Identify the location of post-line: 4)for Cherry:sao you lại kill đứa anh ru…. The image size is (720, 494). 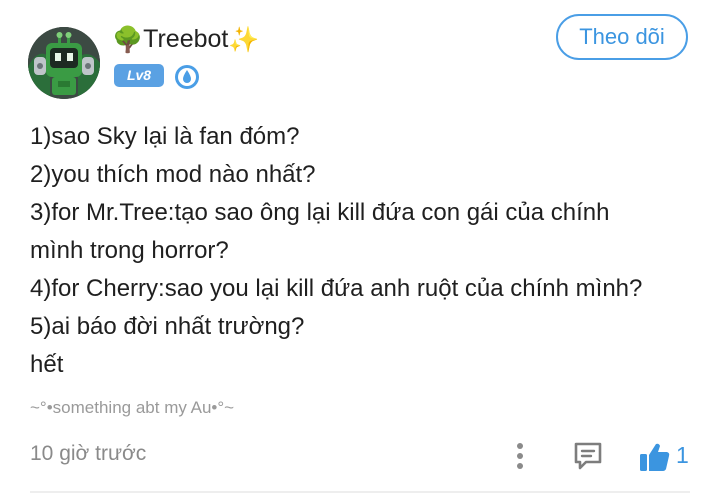
(336, 288).